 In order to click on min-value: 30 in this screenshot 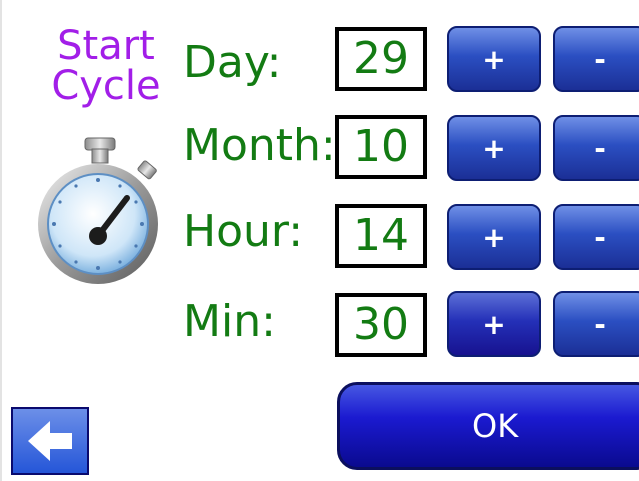, I will do `click(381, 325)`.